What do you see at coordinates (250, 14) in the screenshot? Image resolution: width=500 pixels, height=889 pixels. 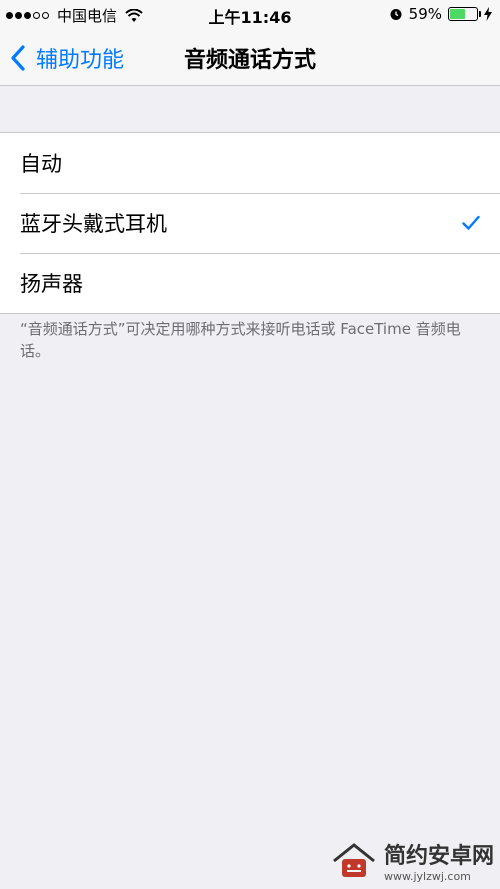 I see `status-bar: 中国电信 上午11:46 59%` at bounding box center [250, 14].